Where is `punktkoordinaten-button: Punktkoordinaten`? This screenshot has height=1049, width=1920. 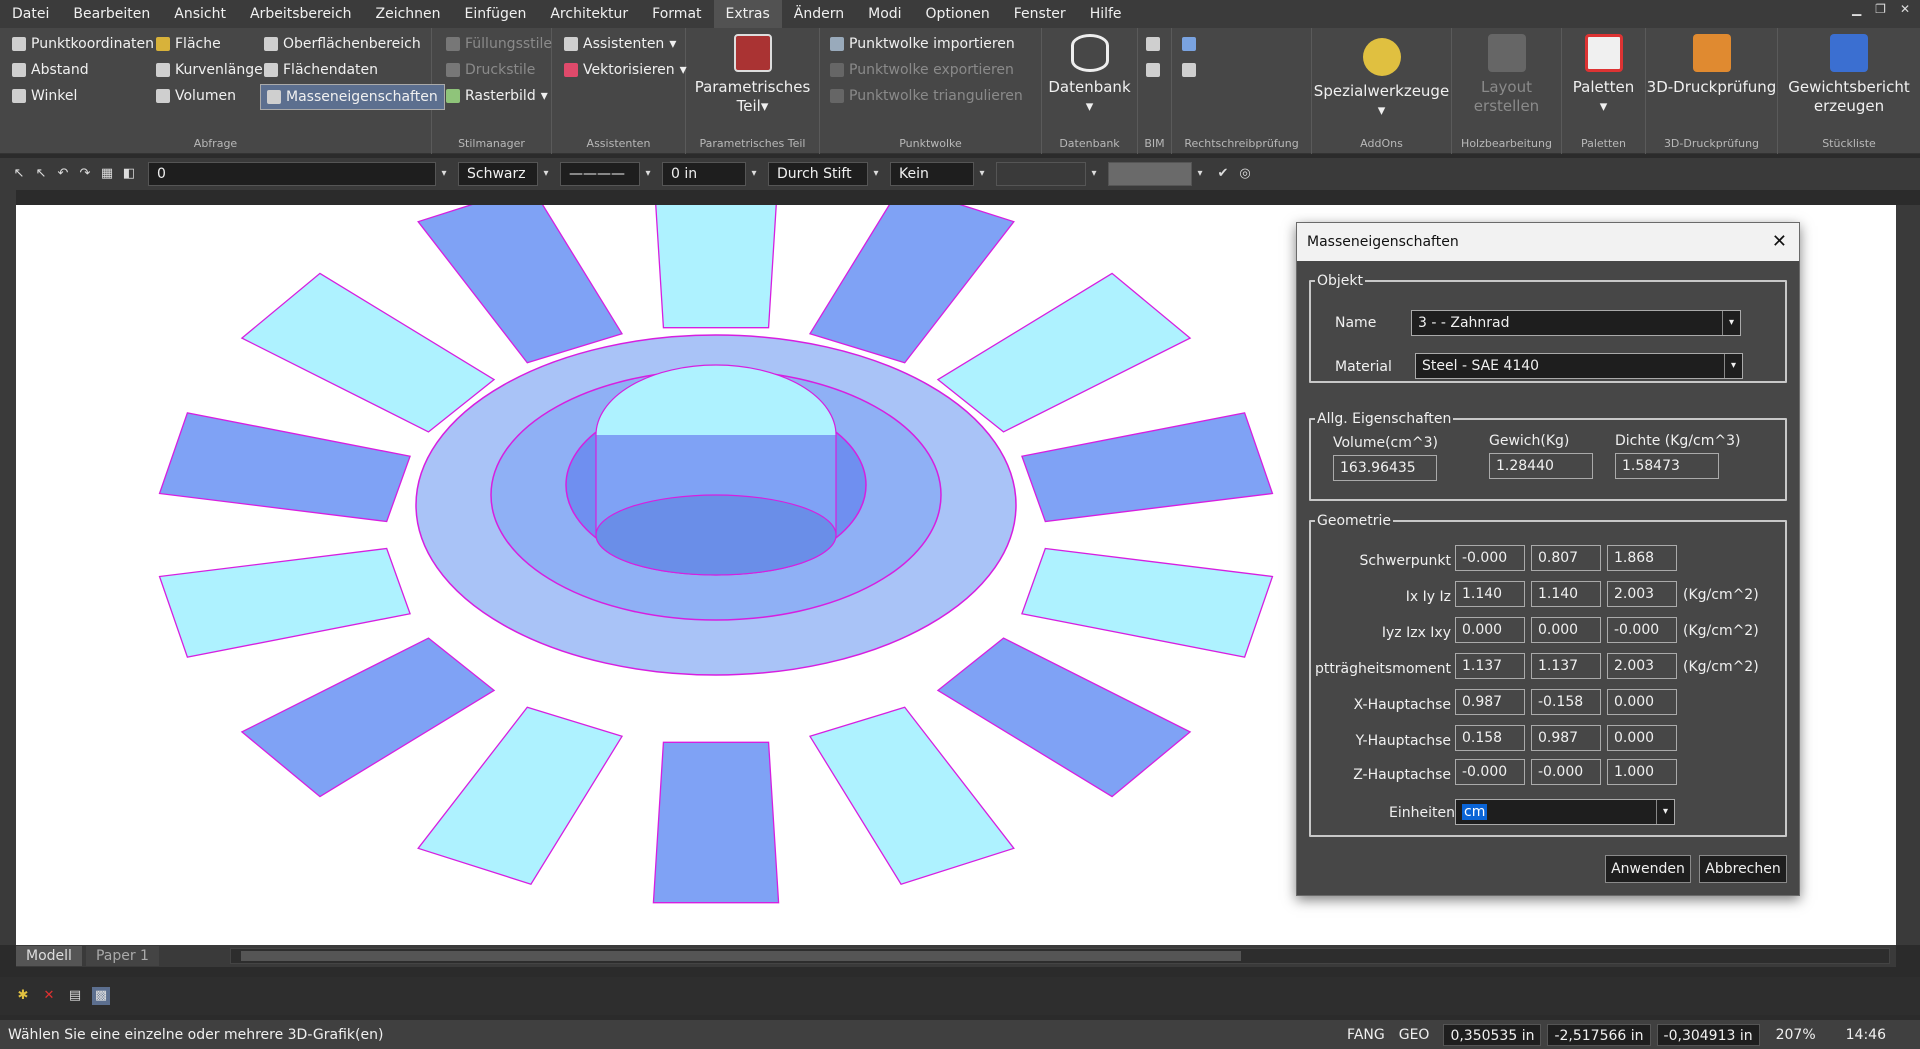 punktkoordinaten-button: Punktkoordinaten is located at coordinates (83, 44).